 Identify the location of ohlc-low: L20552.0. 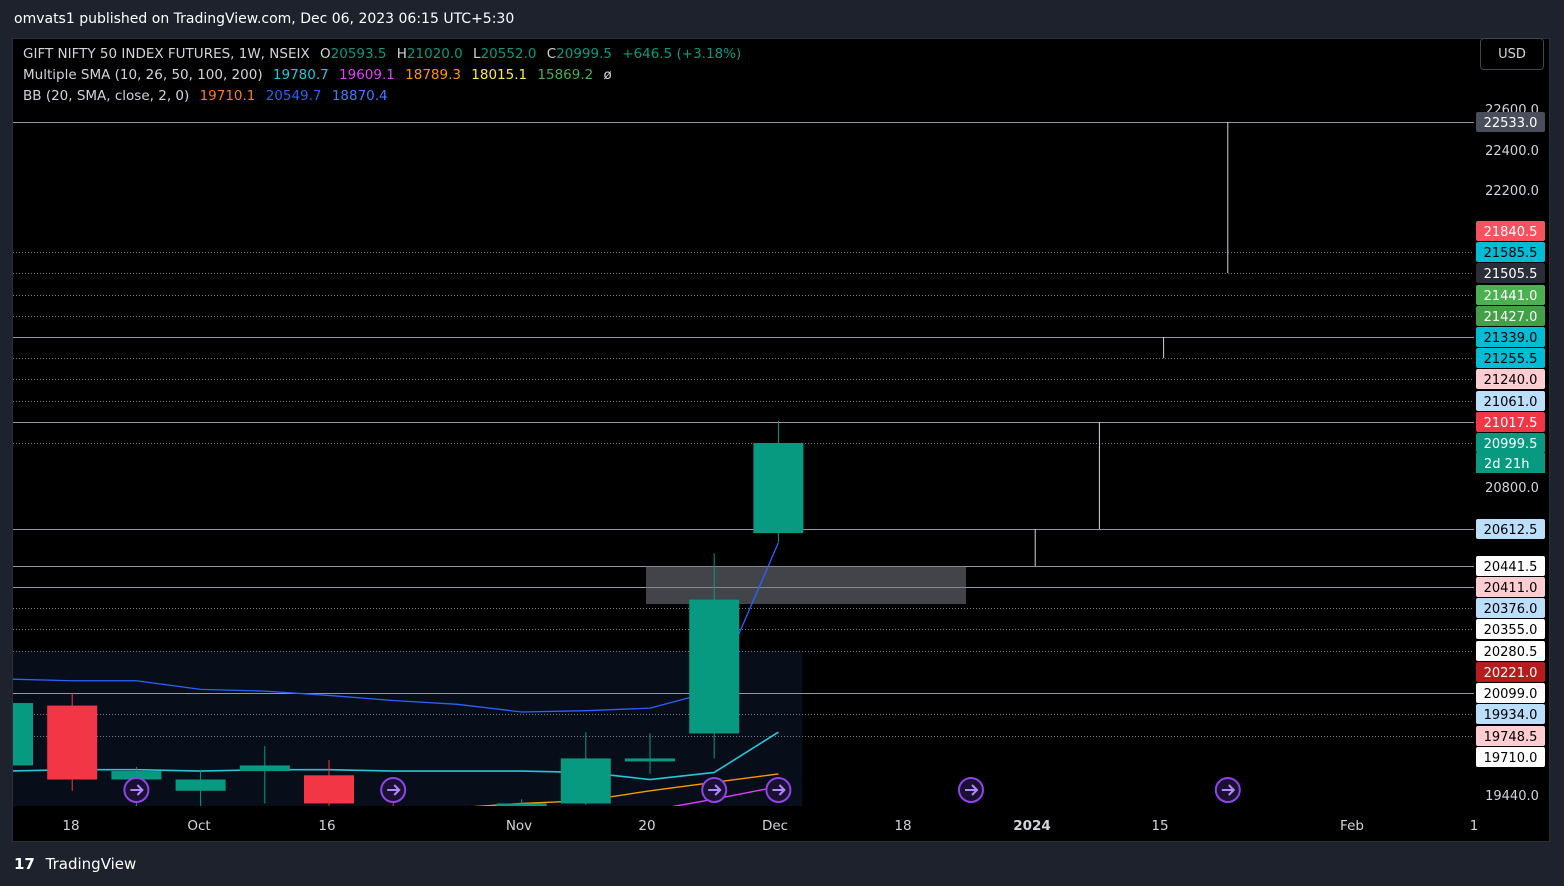
(505, 54).